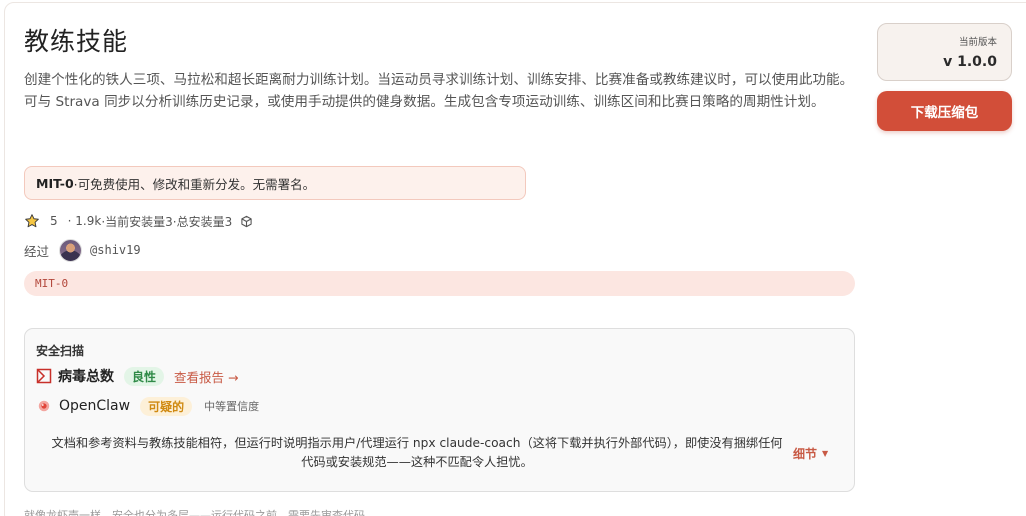 This screenshot has height=516, width=1026. I want to click on package-icon, so click(246, 221).